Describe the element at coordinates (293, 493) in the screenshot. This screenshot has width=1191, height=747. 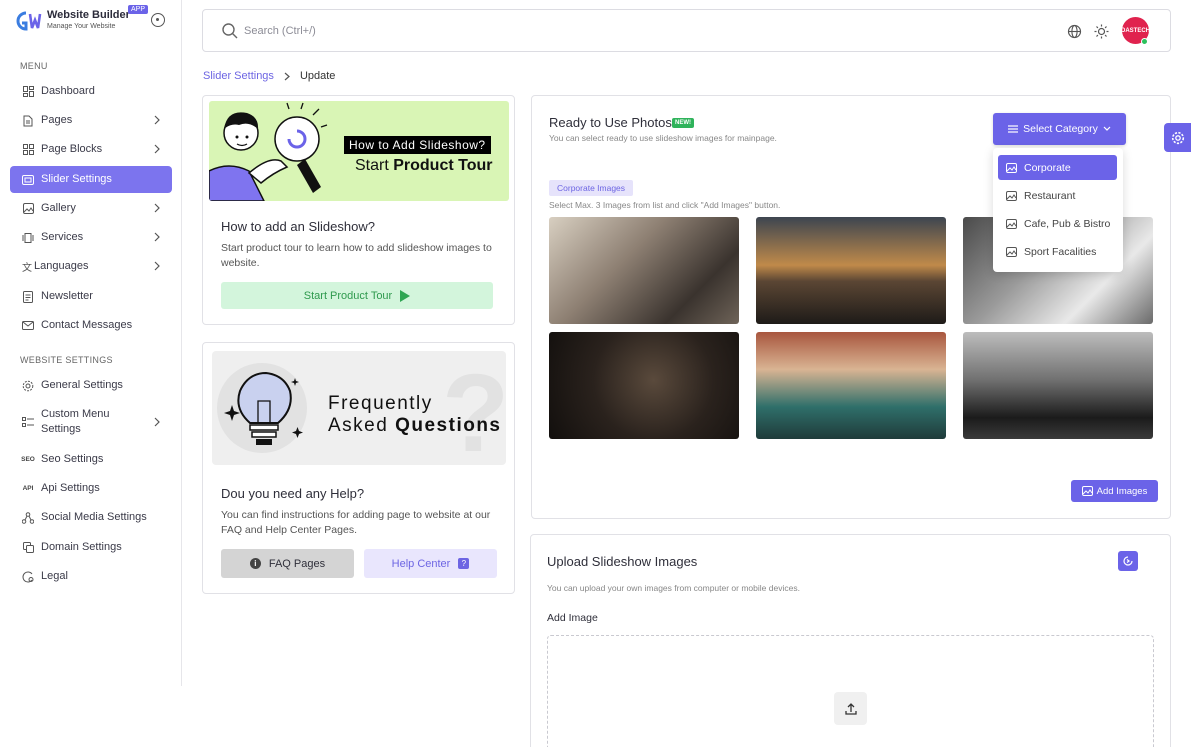
I see `help-heading: Dou you need any Help?` at that location.